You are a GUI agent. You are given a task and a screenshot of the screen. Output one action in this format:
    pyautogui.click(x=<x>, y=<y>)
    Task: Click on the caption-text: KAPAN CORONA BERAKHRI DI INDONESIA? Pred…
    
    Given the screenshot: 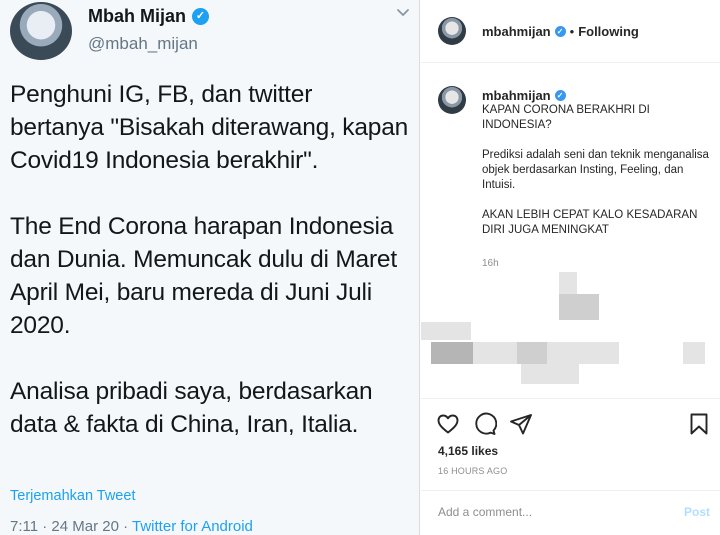 What is the action you would take?
    pyautogui.click(x=595, y=170)
    